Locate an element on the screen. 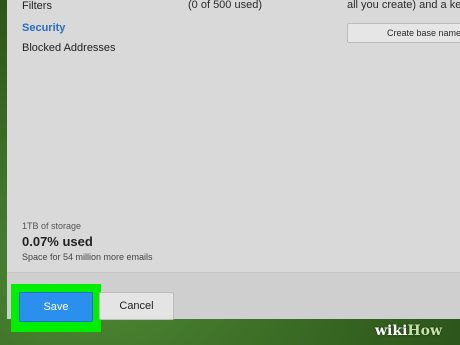 This screenshot has width=460, height=345. wikihow-watermark: wikiHow is located at coordinates (408, 332).